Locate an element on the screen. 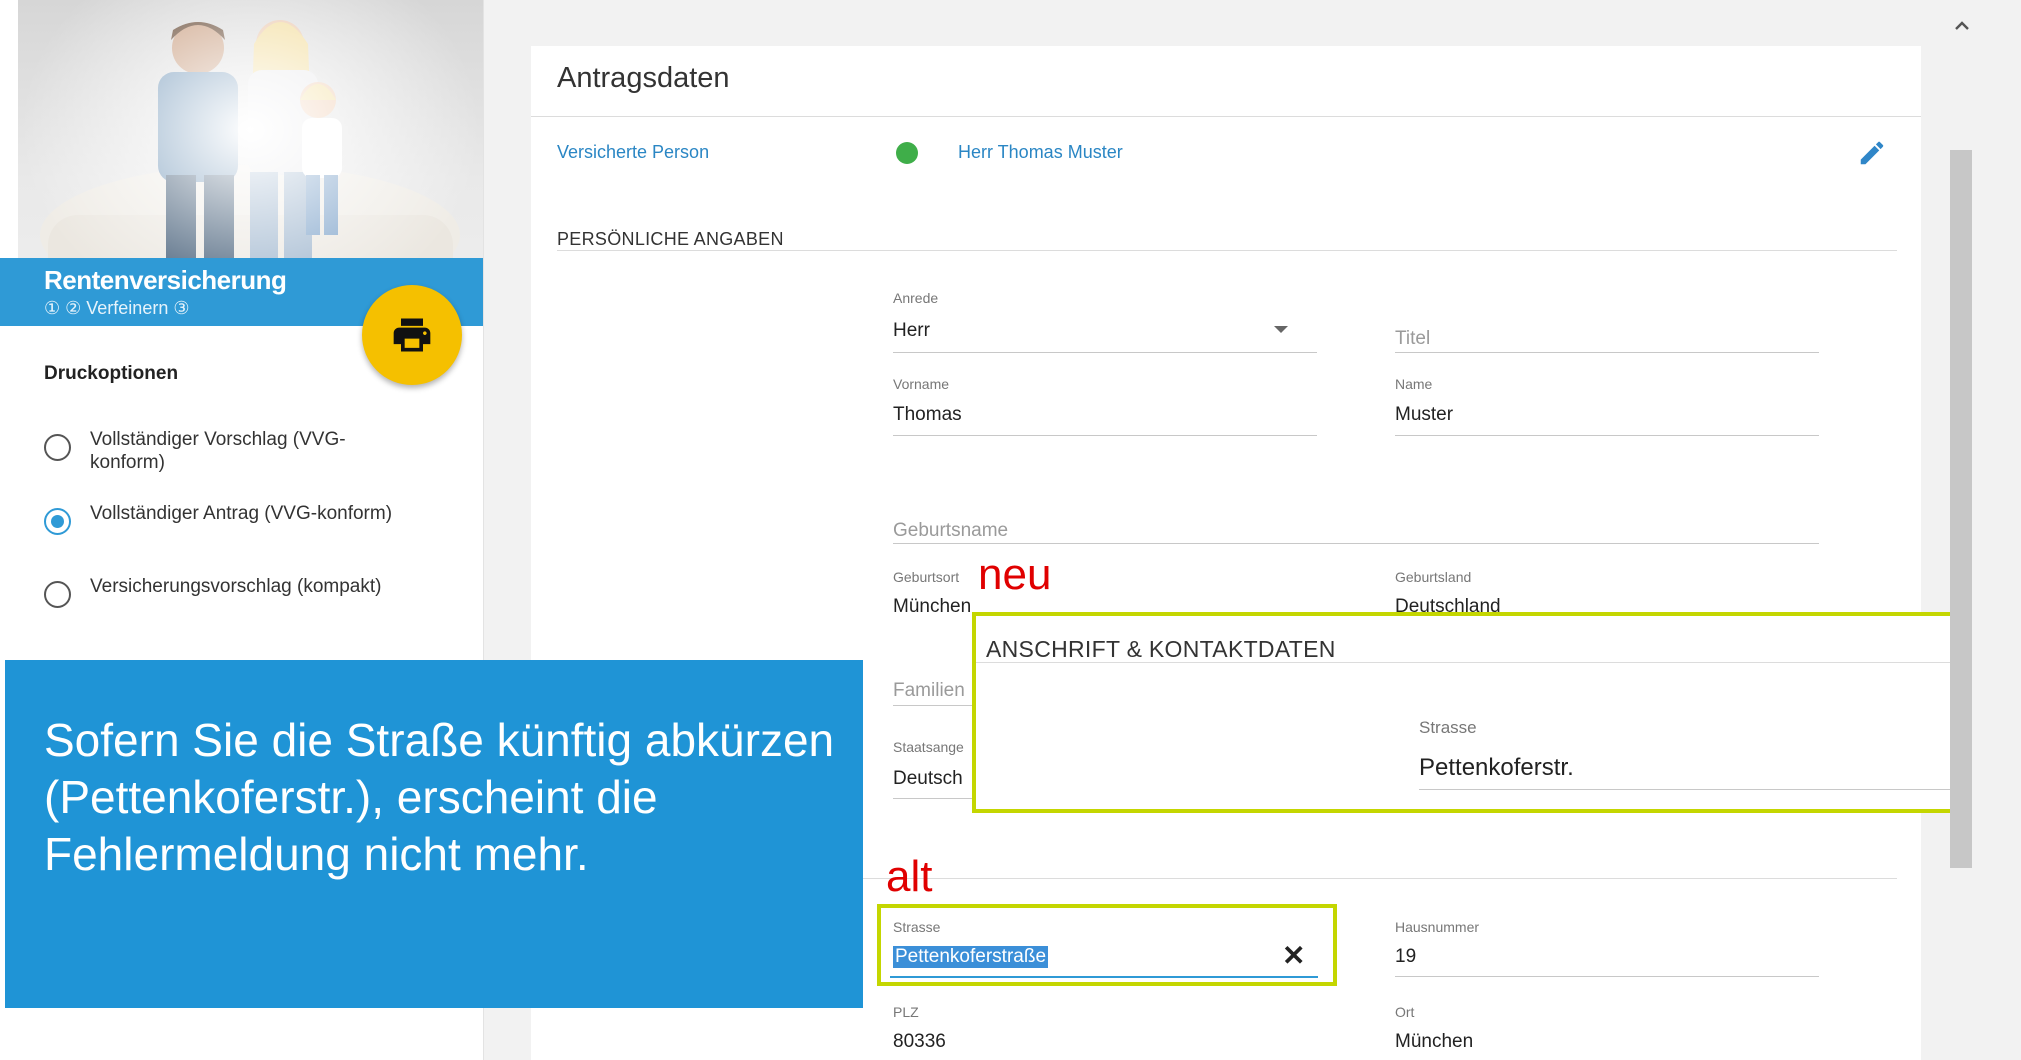  new-strasse-label: Strasse is located at coordinates (1448, 727).